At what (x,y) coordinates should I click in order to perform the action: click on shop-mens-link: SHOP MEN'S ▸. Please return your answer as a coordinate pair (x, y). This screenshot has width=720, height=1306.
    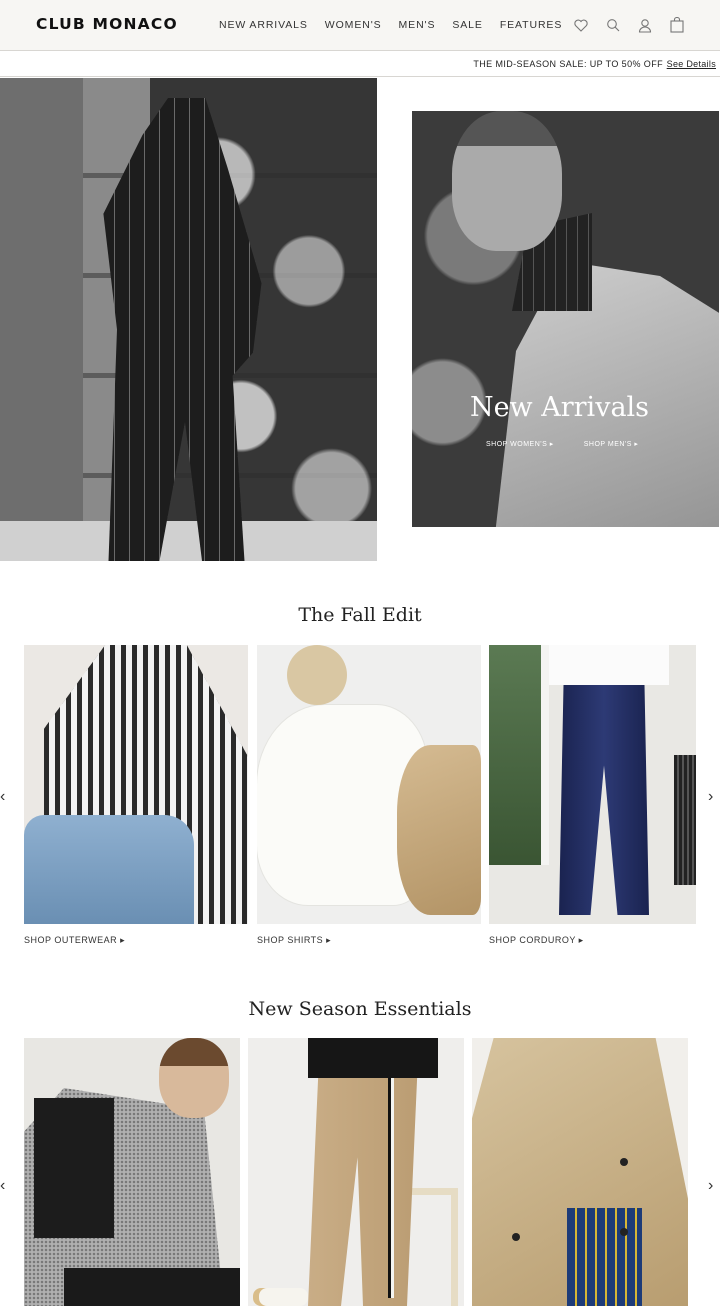
    Looking at the image, I should click on (611, 444).